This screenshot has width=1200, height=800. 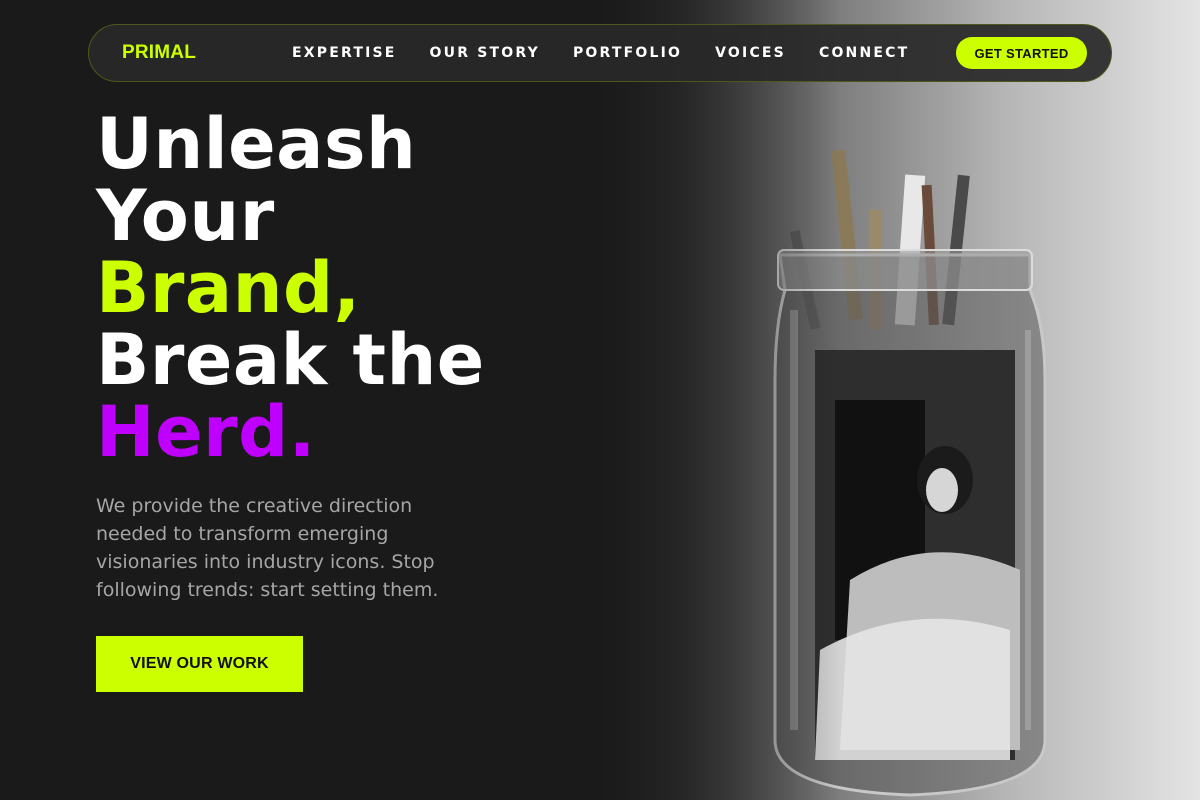 What do you see at coordinates (750, 53) in the screenshot?
I see `nav-link-voices: VOICES` at bounding box center [750, 53].